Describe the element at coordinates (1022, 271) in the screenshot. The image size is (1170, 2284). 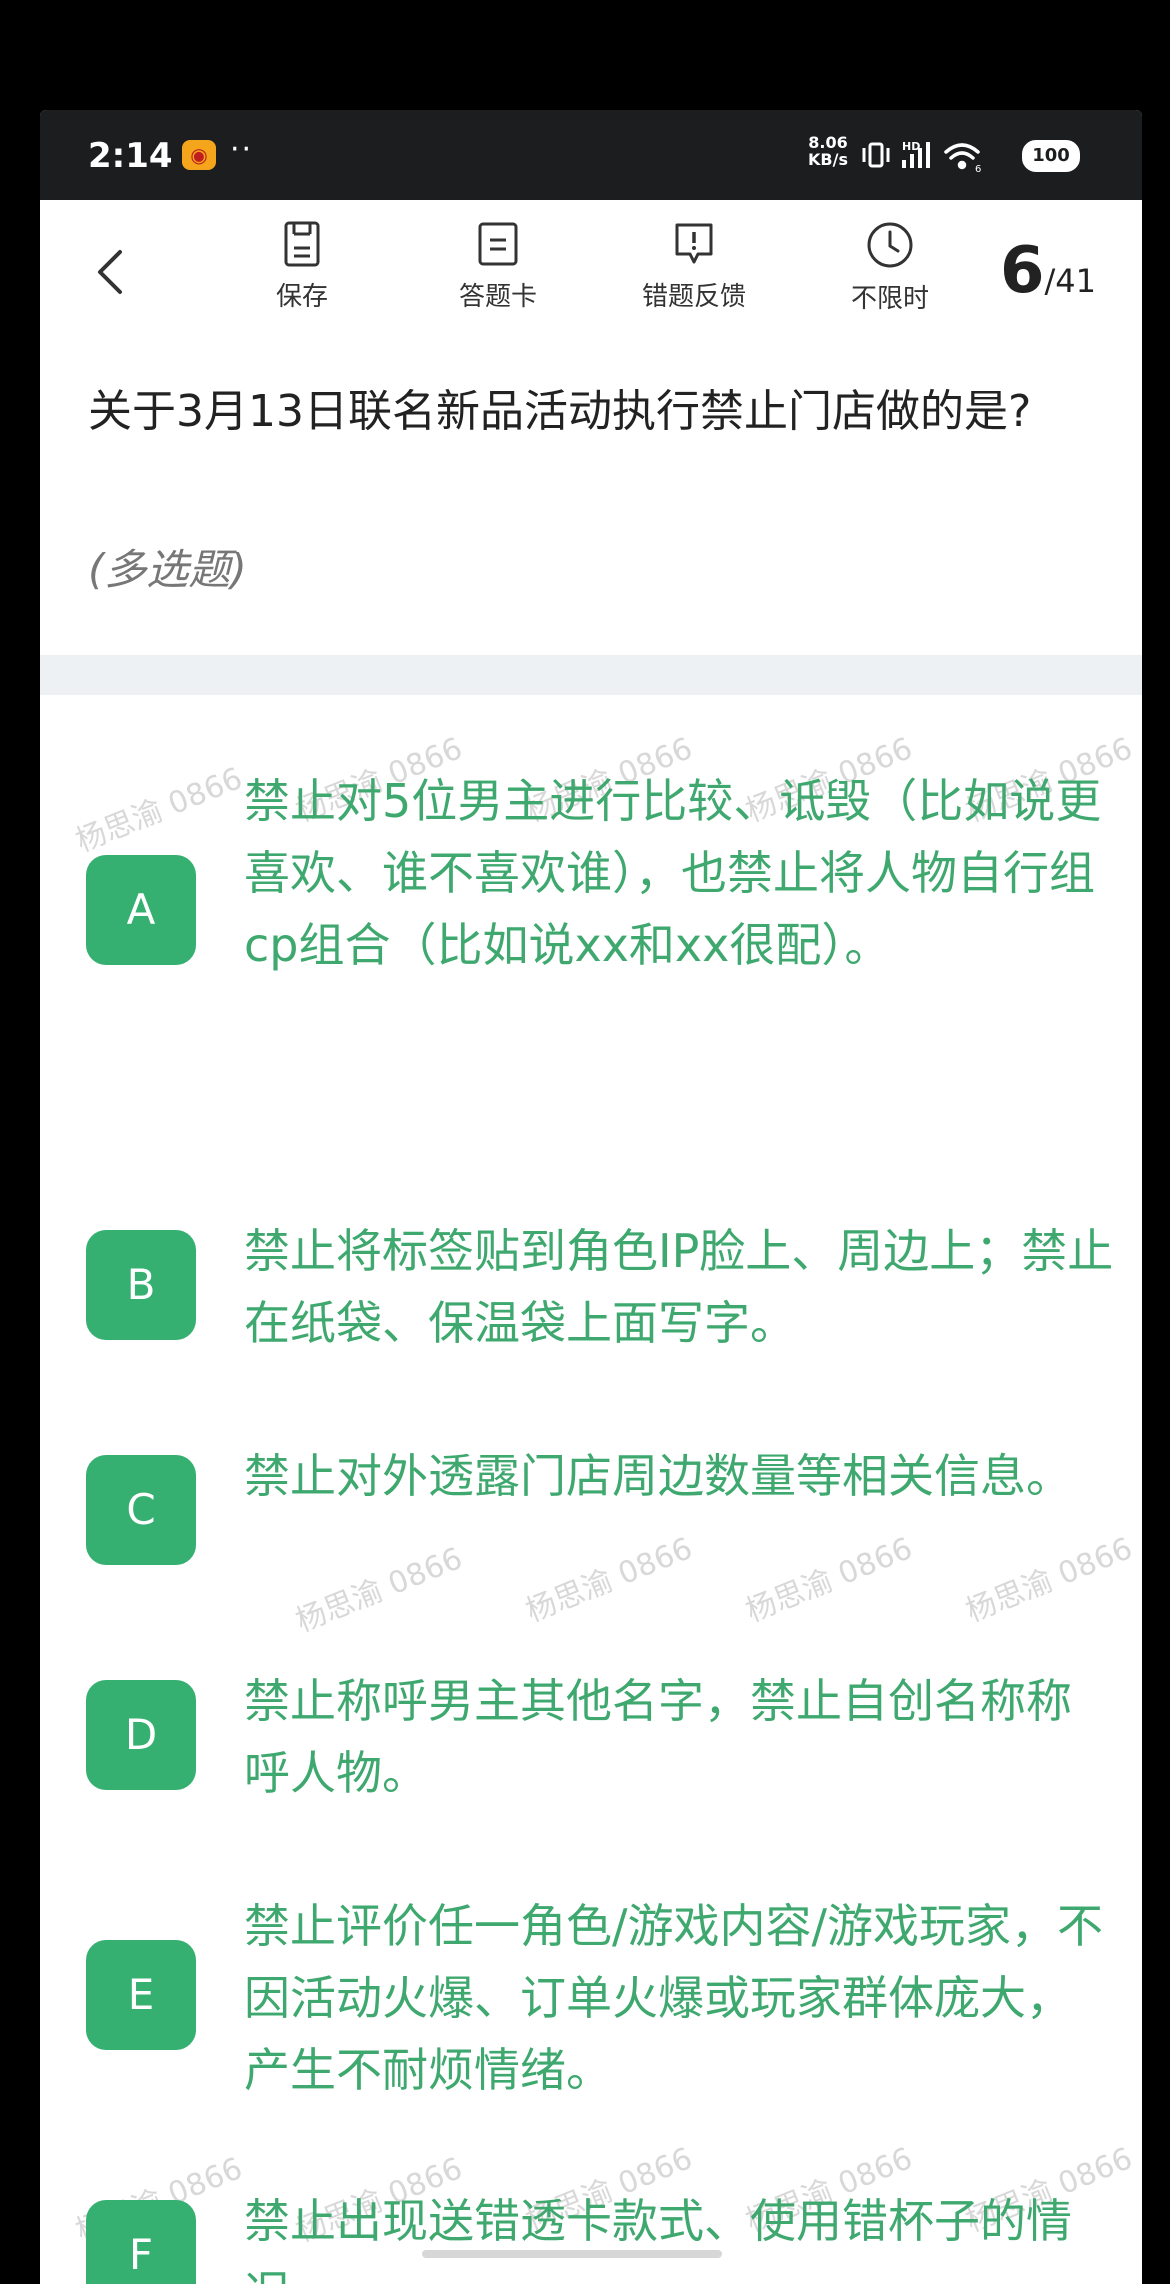
I see `current-question-number: 6` at that location.